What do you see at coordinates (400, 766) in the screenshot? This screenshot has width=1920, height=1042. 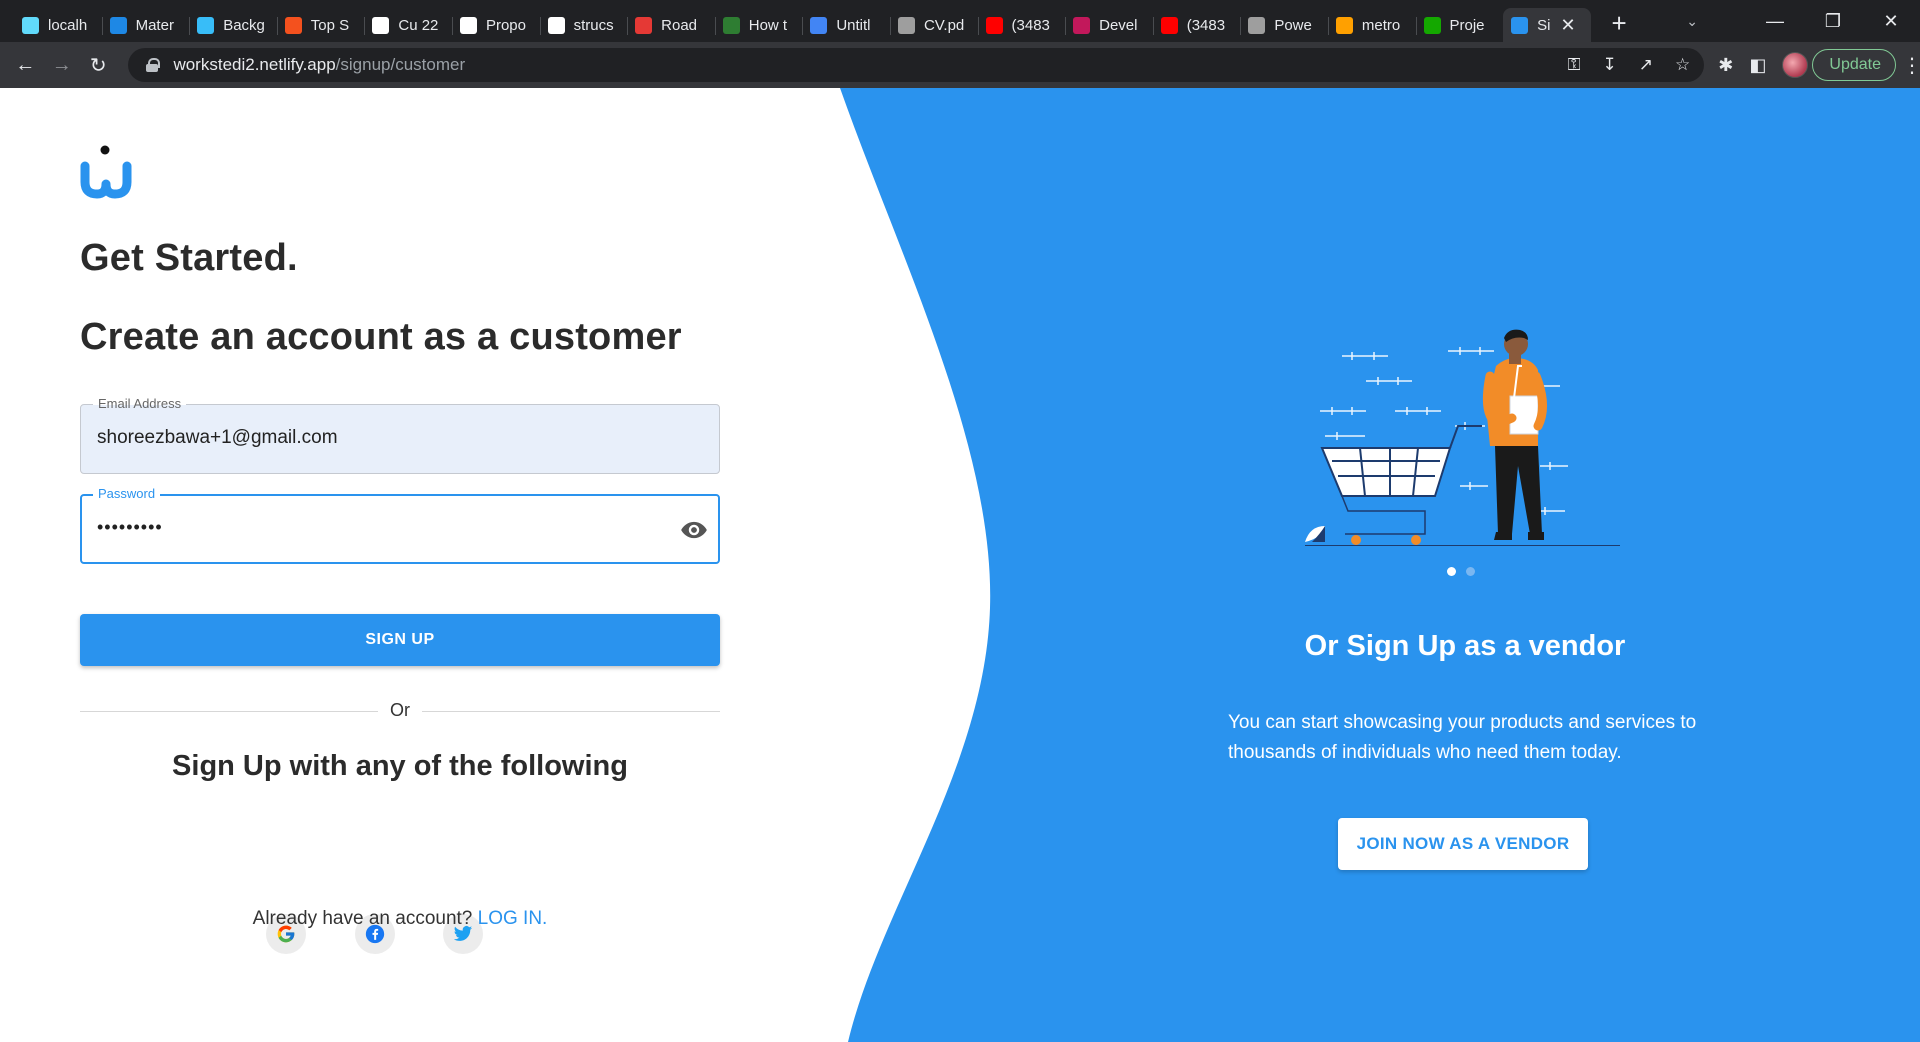 I see `social-signup-heading: Sign Up with any of the following` at bounding box center [400, 766].